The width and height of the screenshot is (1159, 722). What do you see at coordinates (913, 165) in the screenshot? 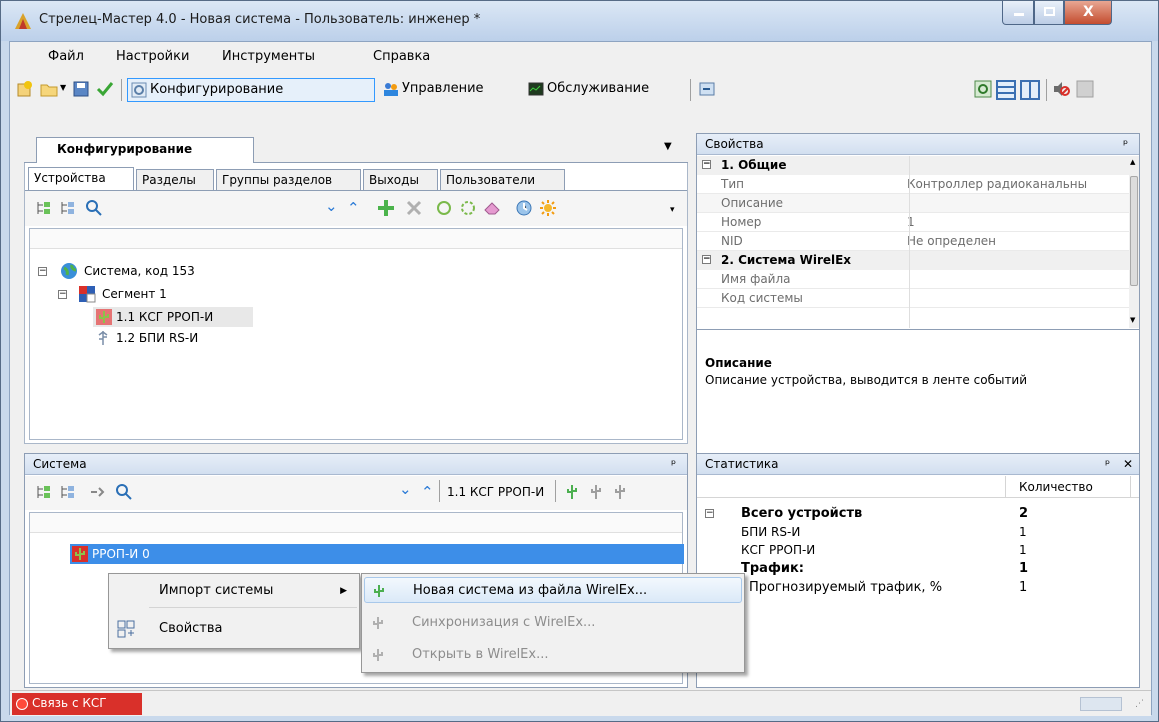
I see `category-general: − 1. Общие` at bounding box center [913, 165].